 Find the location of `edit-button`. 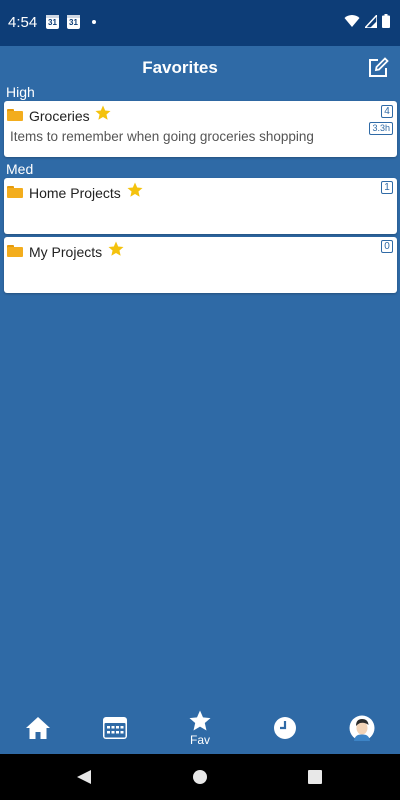

edit-button is located at coordinates (378, 68).